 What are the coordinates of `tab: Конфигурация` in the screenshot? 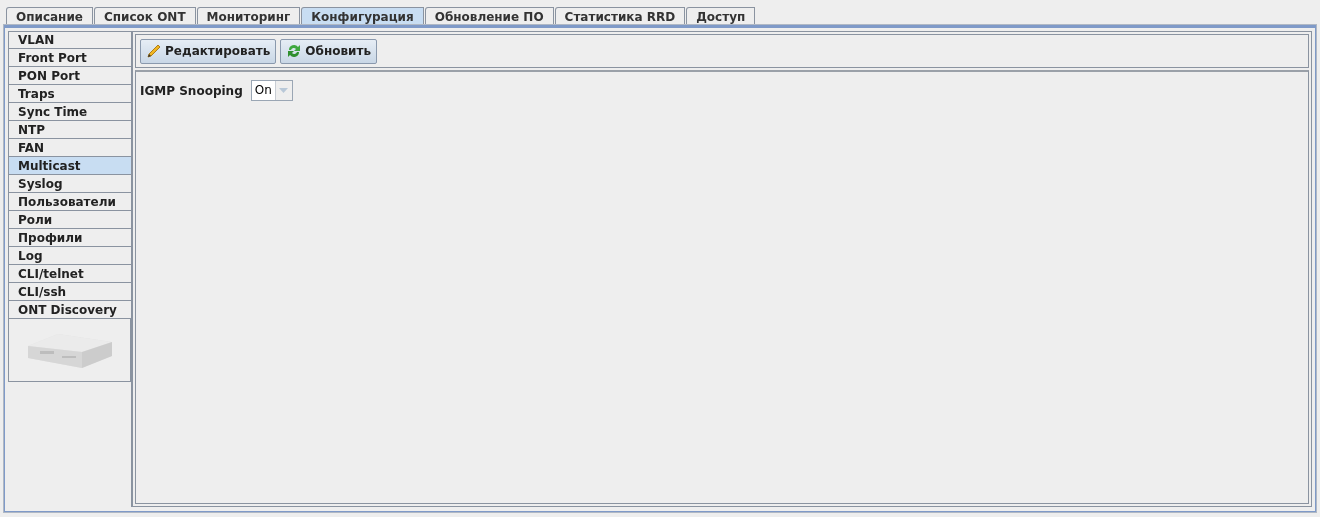 It's located at (362, 16).